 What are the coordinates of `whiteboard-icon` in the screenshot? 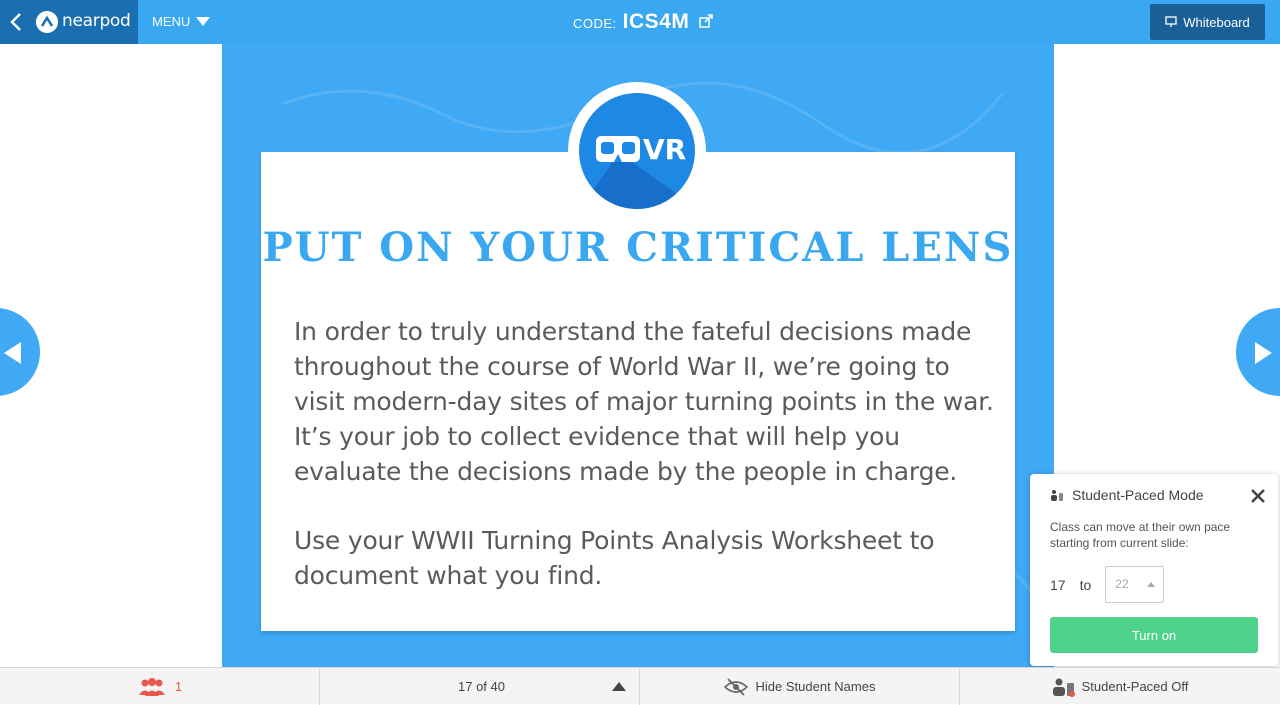 It's located at (1171, 21).